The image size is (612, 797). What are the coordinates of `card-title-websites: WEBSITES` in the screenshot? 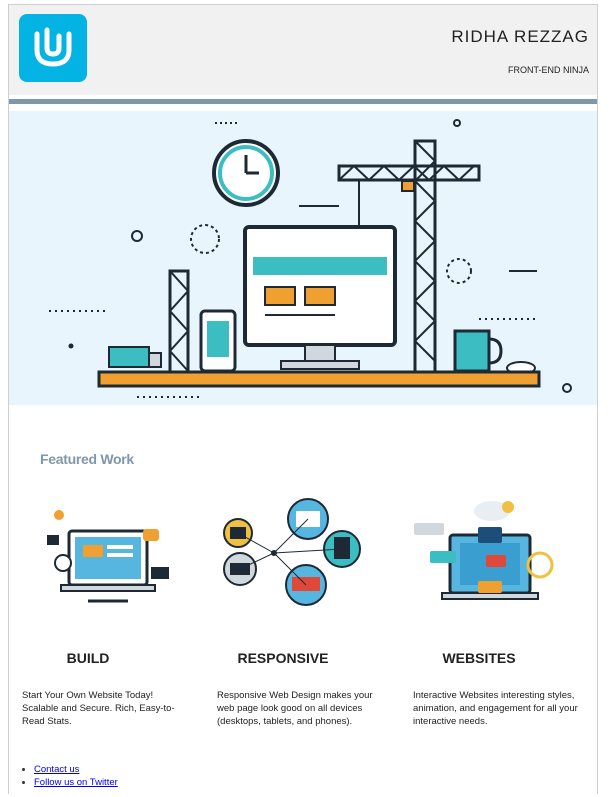 It's located at (479, 658).